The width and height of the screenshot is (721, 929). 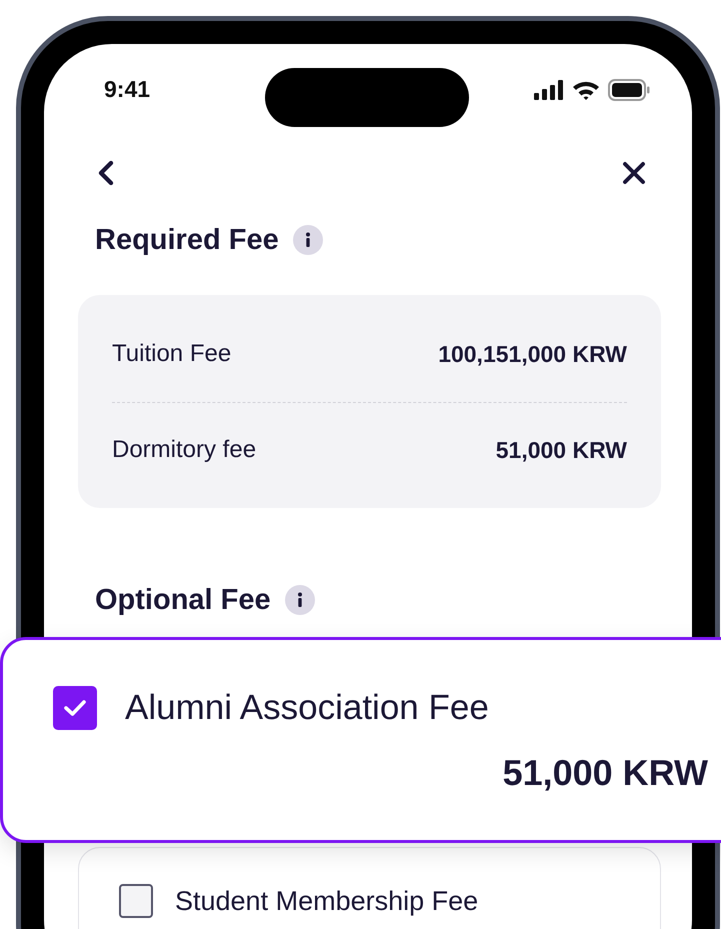 I want to click on fee-amount: 100,151,000 KRW, so click(x=532, y=354).